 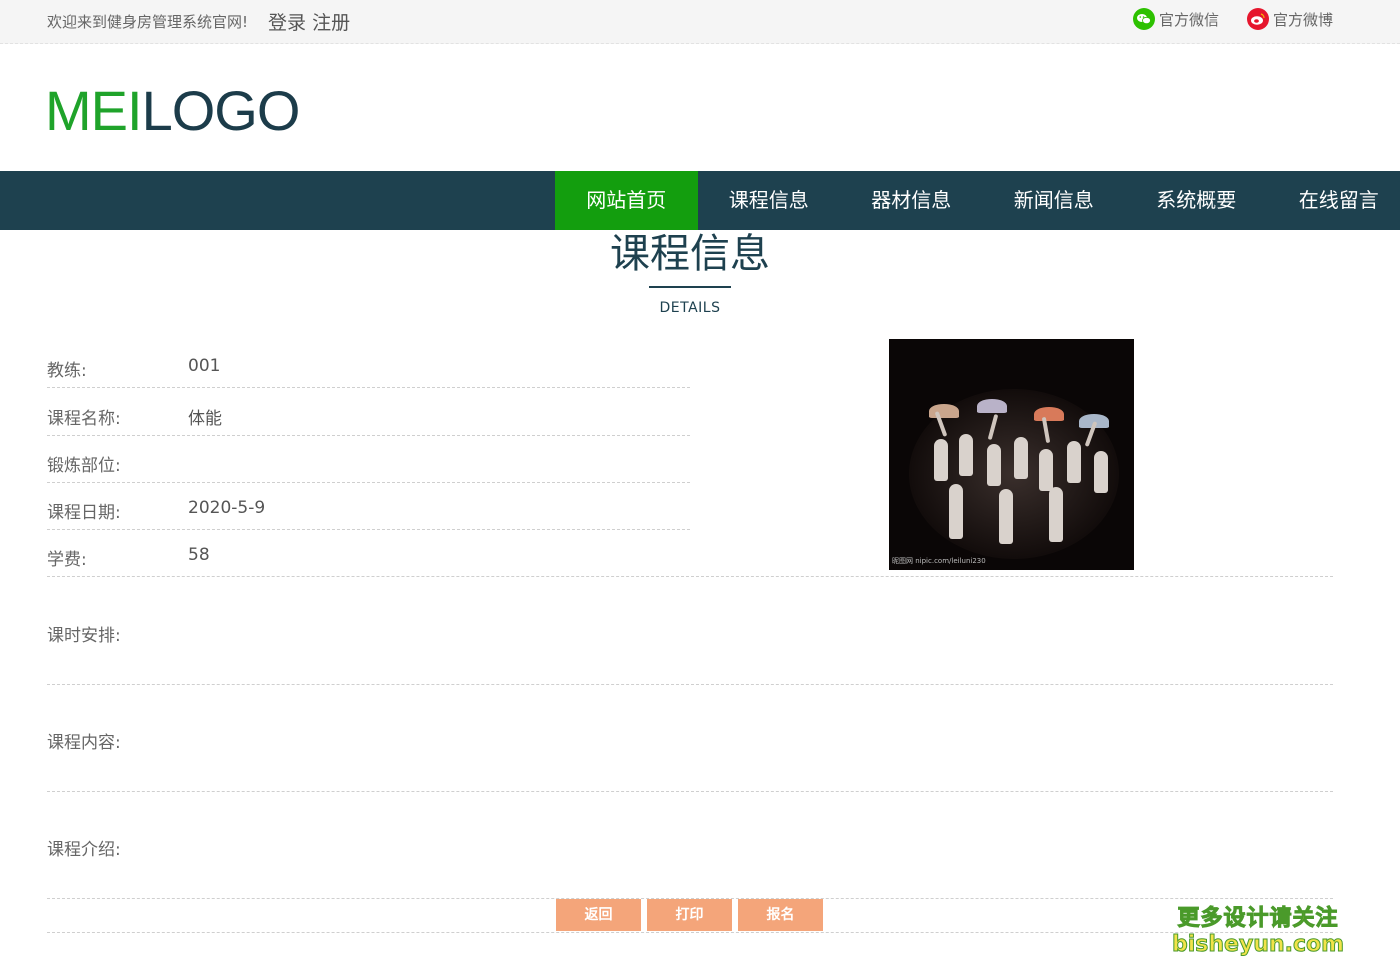 I want to click on detail-row-fee: 学费: 58, so click(x=690, y=553).